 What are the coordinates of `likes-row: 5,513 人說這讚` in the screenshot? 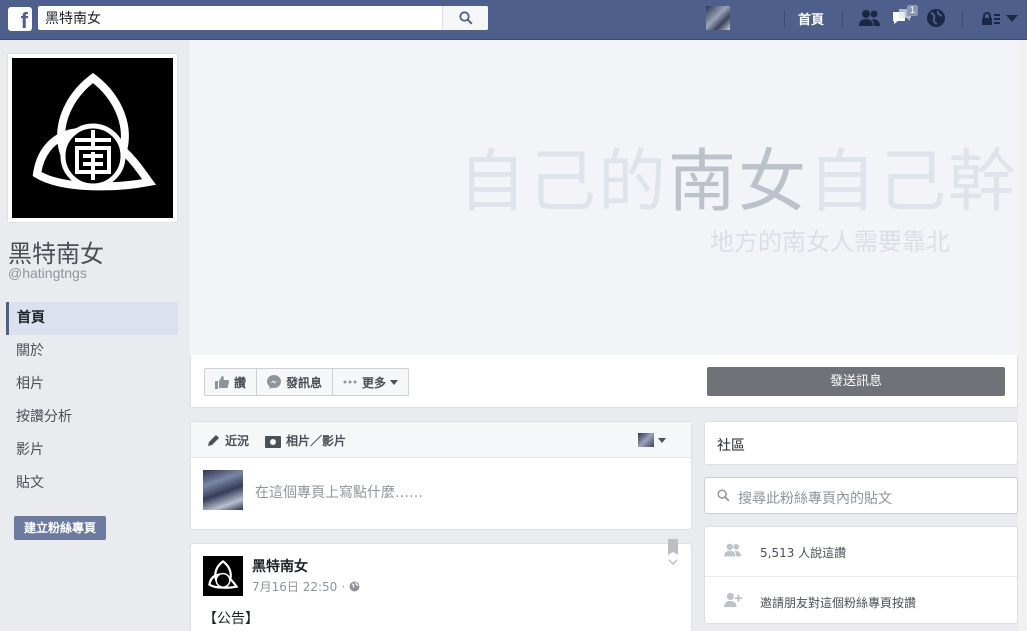 It's located at (861, 551).